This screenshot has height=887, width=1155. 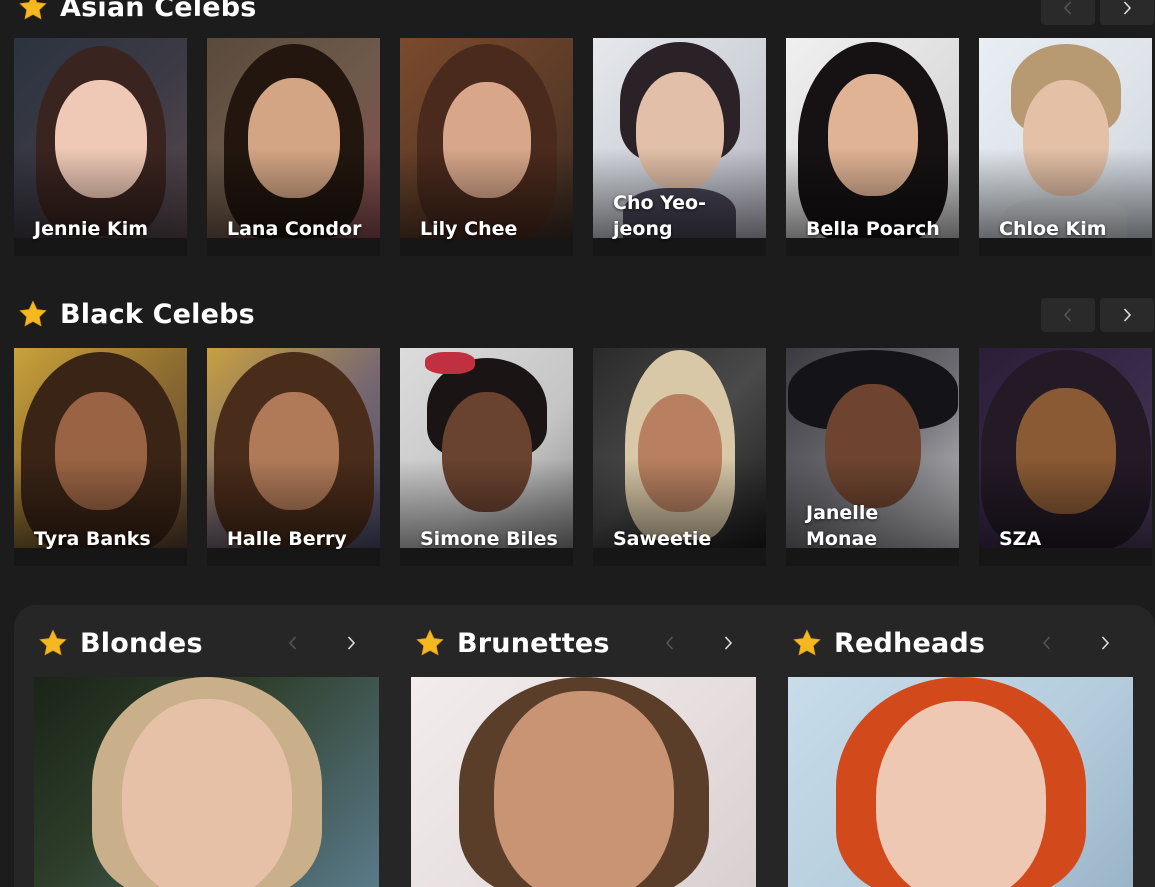 I want to click on column-title-text: Blondes, so click(x=141, y=643).